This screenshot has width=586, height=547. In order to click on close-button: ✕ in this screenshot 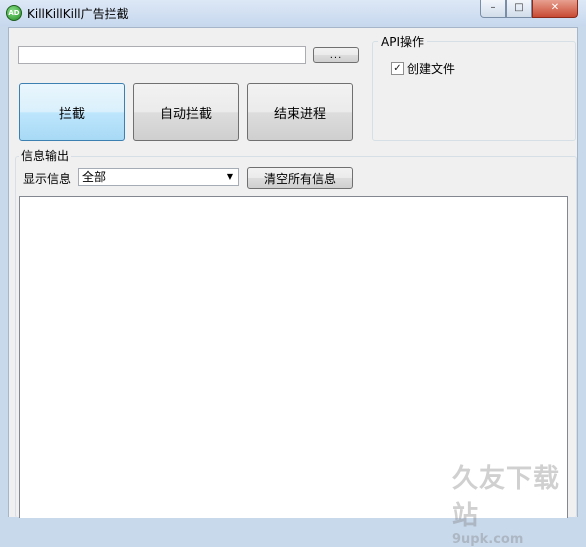, I will do `click(555, 9)`.